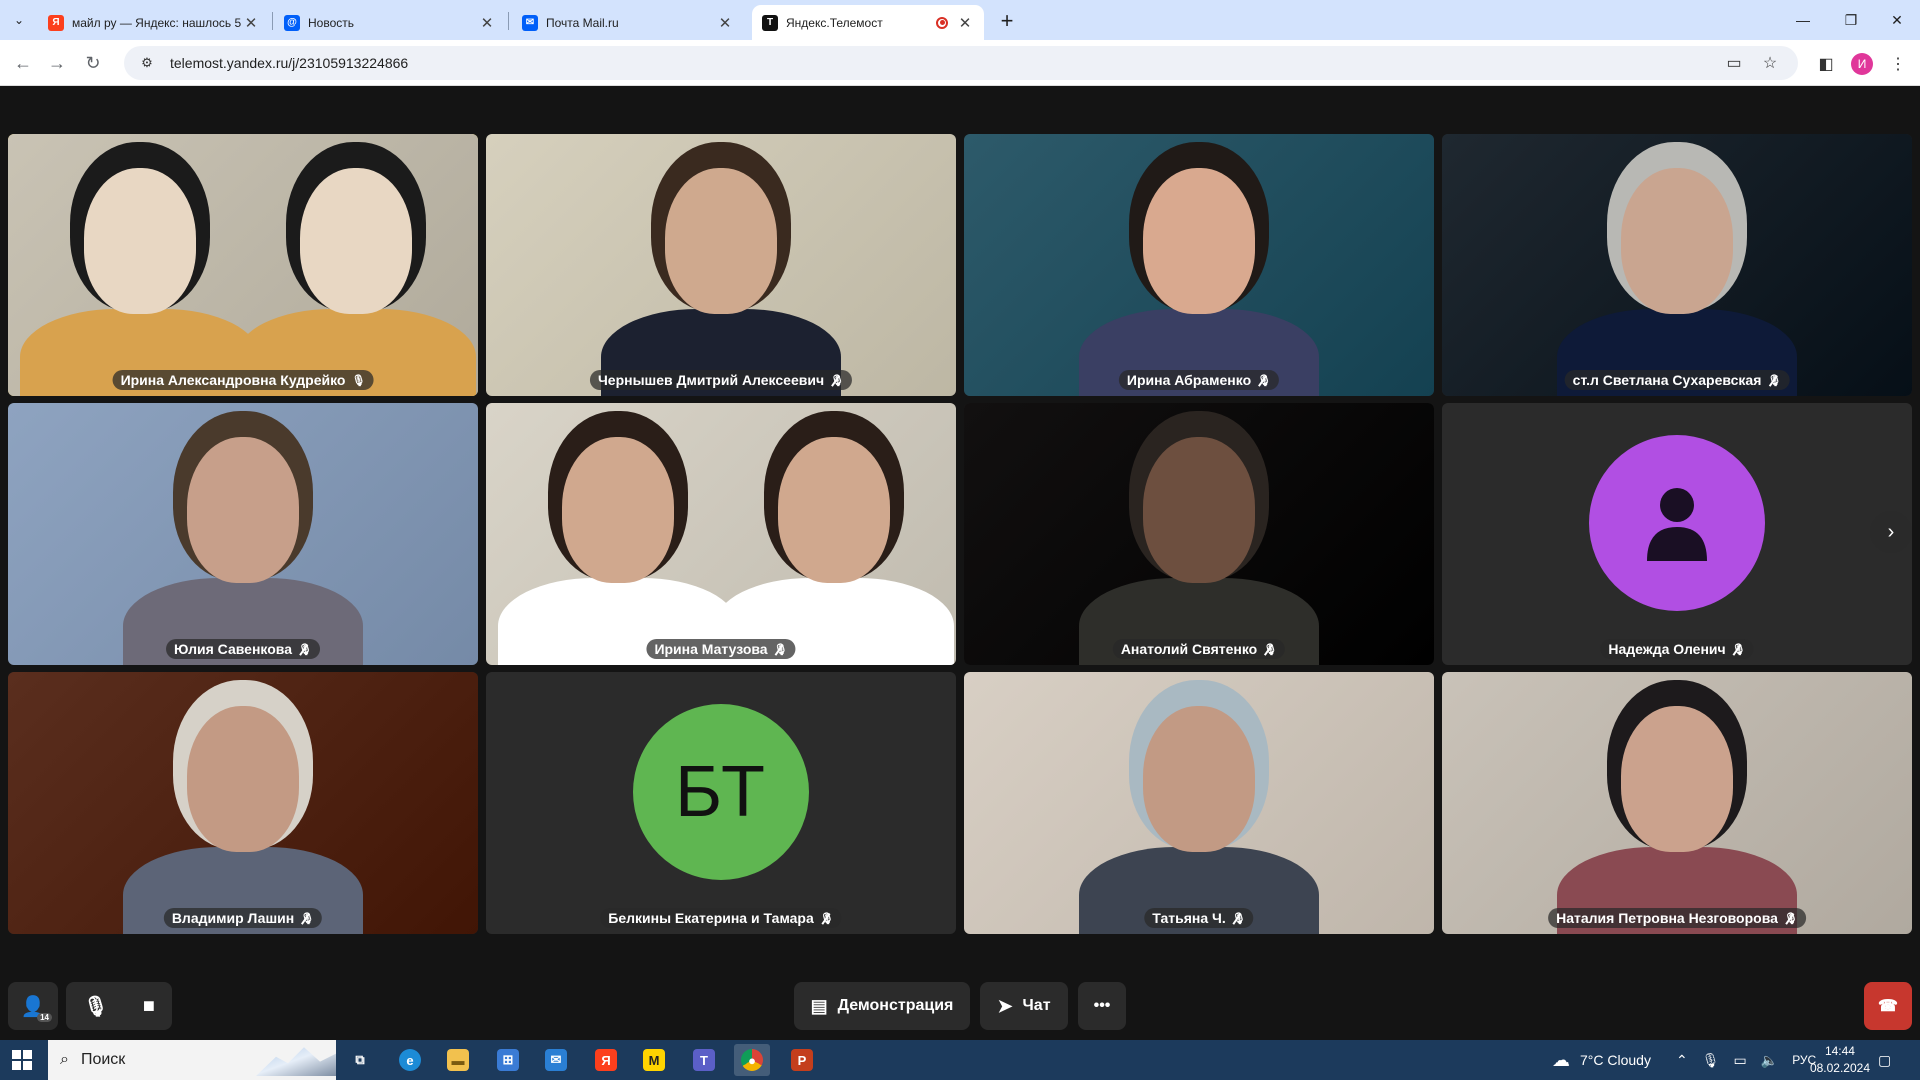 The width and height of the screenshot is (1920, 1080). Describe the element at coordinates (1677, 649) in the screenshot. I see `participant-nameplate: Надежда Оленич 🎙` at that location.